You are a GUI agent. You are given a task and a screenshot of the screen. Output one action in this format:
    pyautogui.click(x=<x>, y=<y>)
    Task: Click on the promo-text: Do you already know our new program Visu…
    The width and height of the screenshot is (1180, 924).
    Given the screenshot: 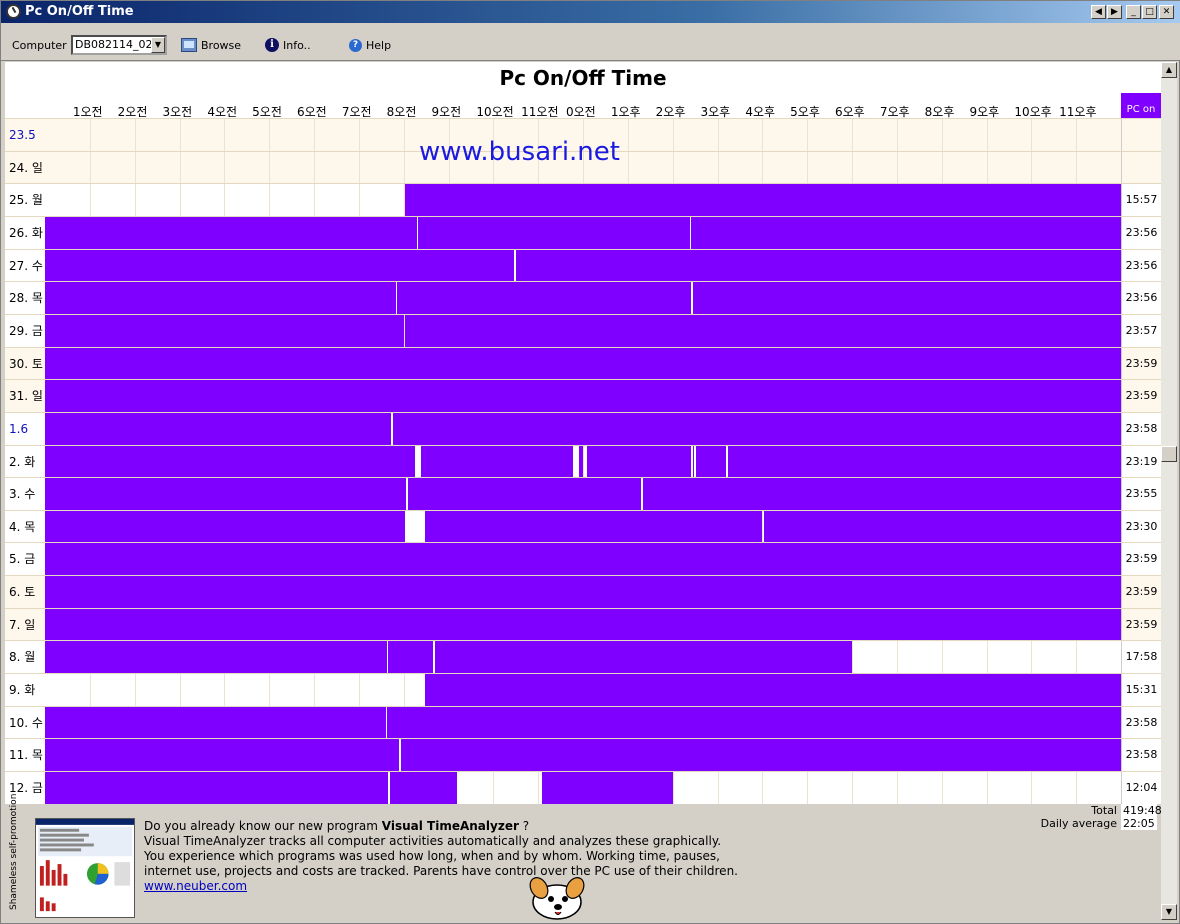 What is the action you would take?
    pyautogui.click(x=441, y=856)
    